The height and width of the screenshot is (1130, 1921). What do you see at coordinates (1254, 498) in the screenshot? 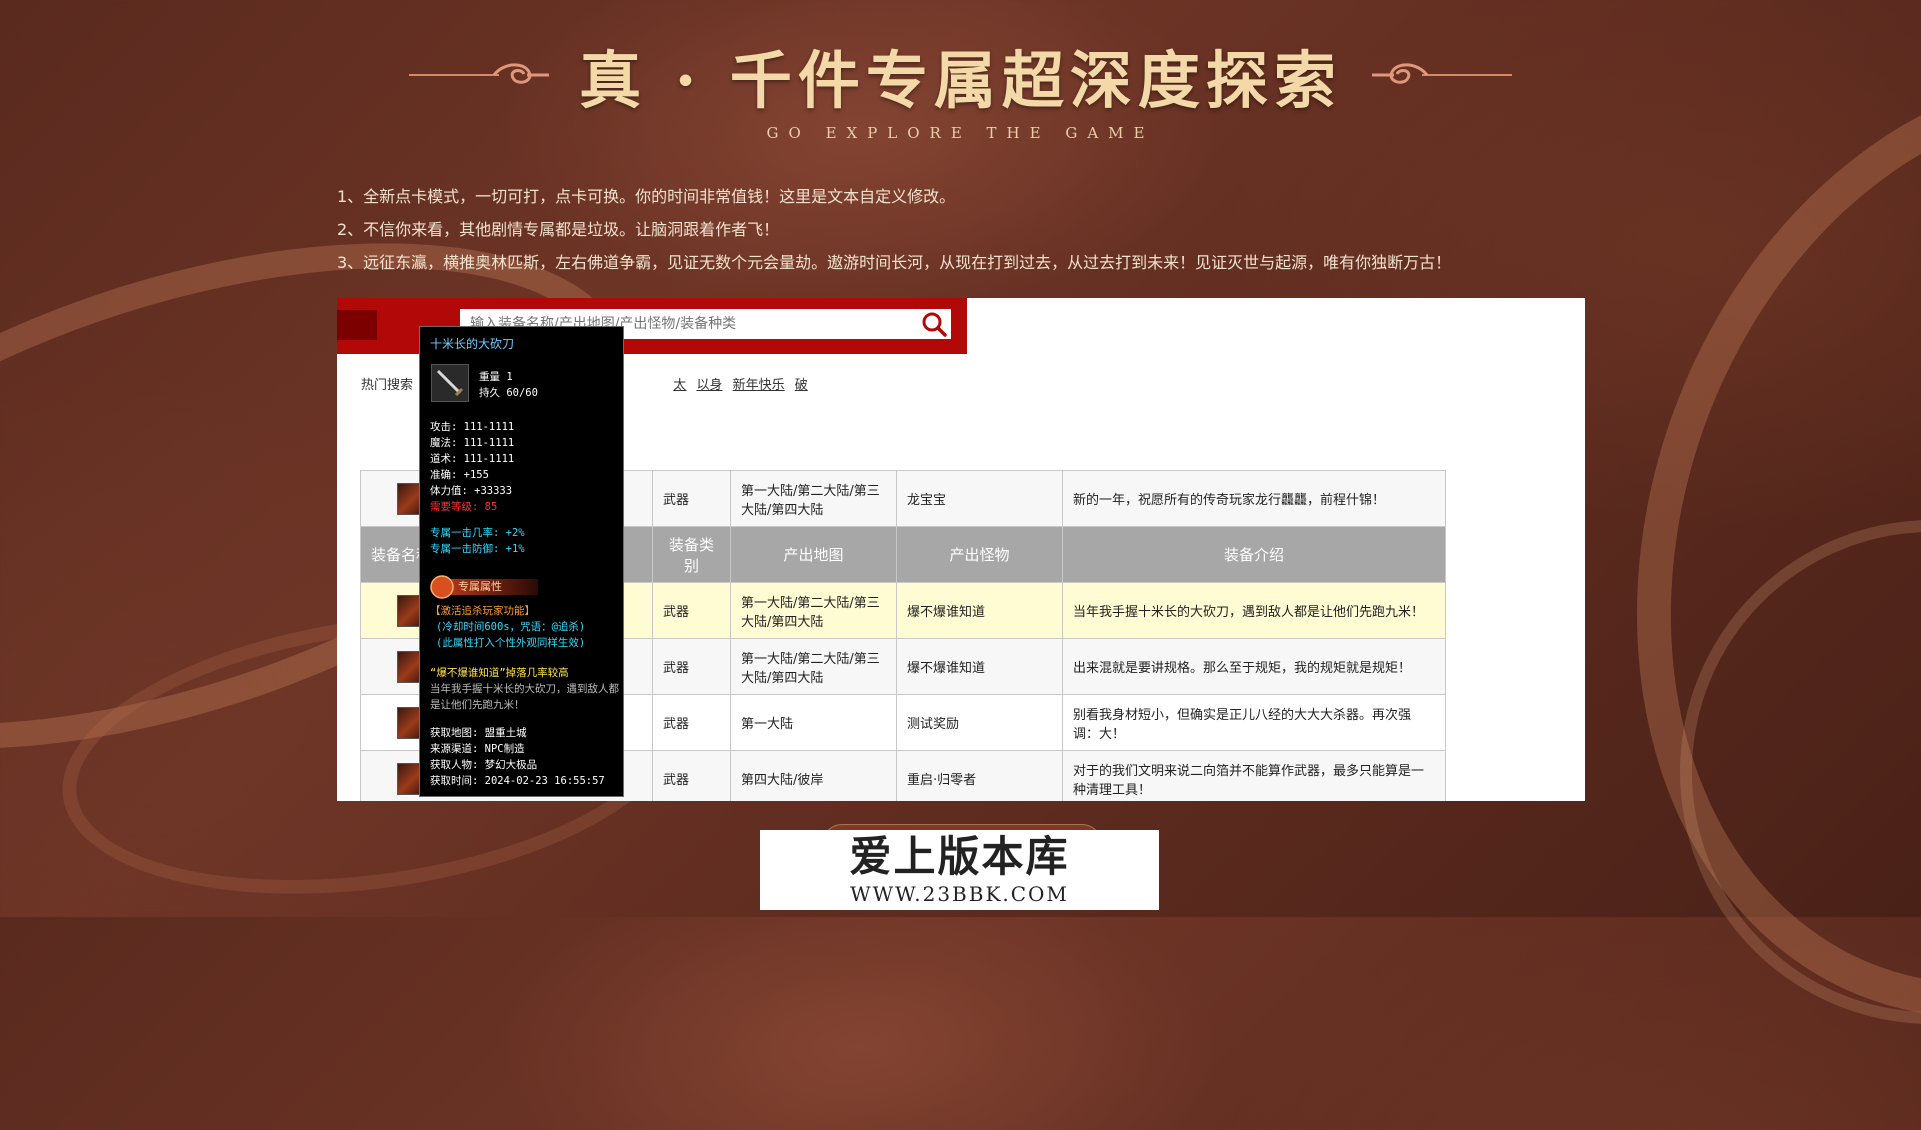
I see `desc-cell: 新的一年，祝愿所有的传奇玩家龙行龘龘，前程什锦！` at bounding box center [1254, 498].